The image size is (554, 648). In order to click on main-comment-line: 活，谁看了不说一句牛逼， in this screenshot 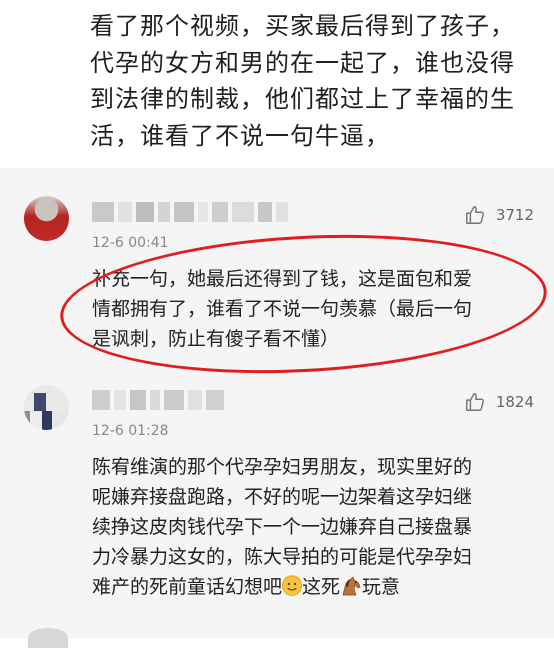, I will do `click(240, 135)`.